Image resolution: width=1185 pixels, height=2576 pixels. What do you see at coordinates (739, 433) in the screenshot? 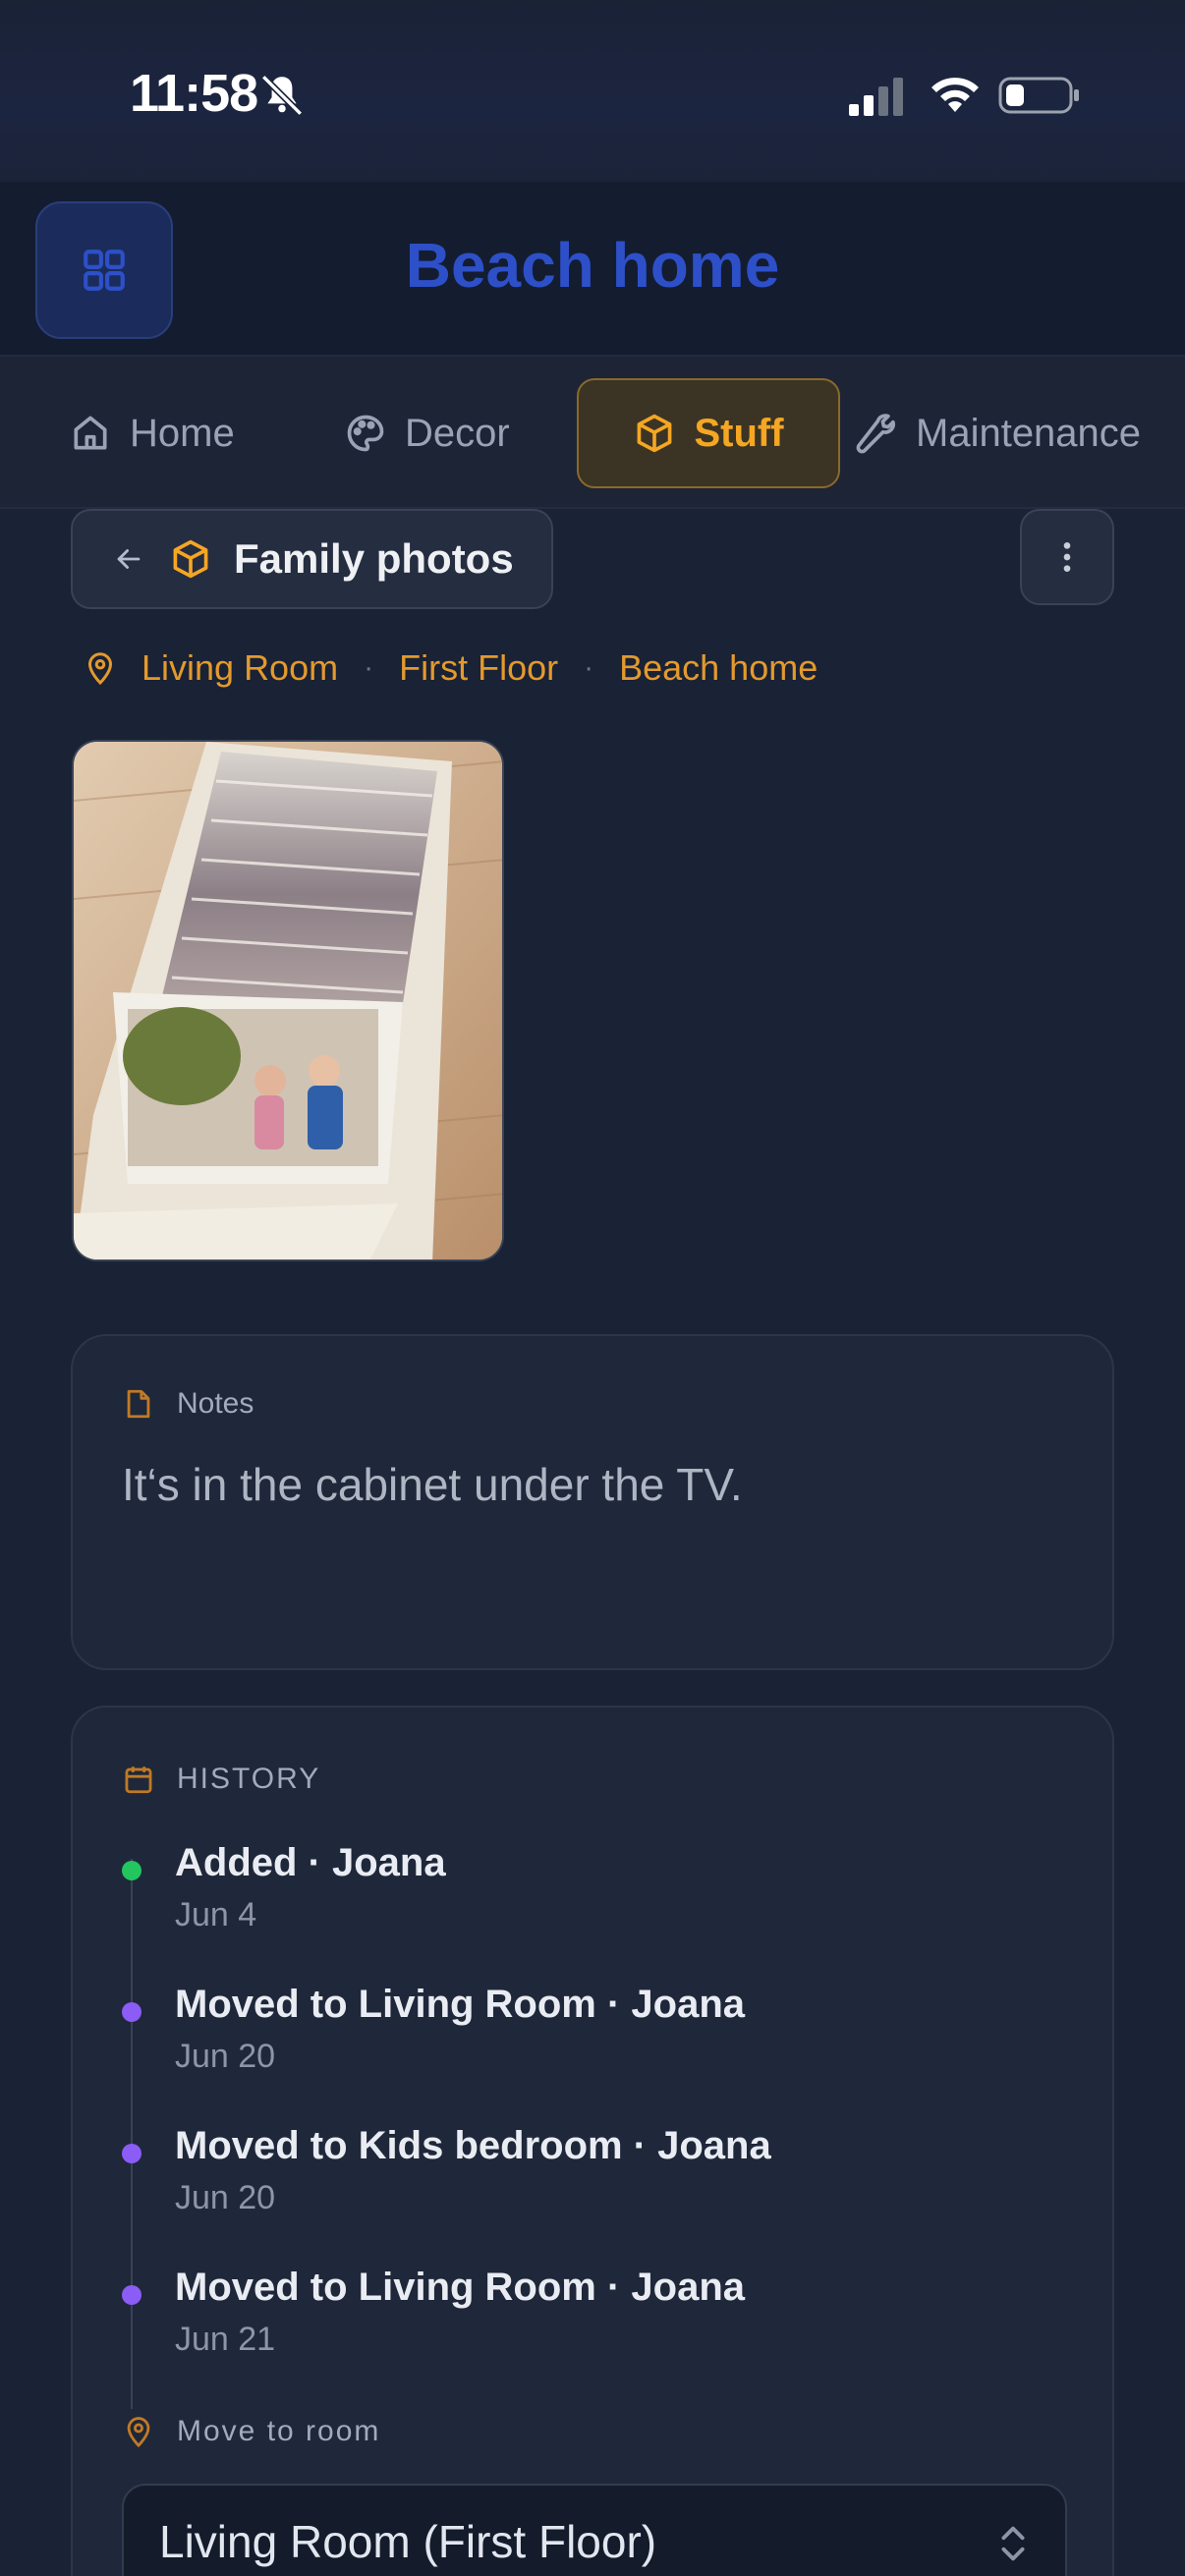
I see `tab-stuff-label: Stuff` at bounding box center [739, 433].